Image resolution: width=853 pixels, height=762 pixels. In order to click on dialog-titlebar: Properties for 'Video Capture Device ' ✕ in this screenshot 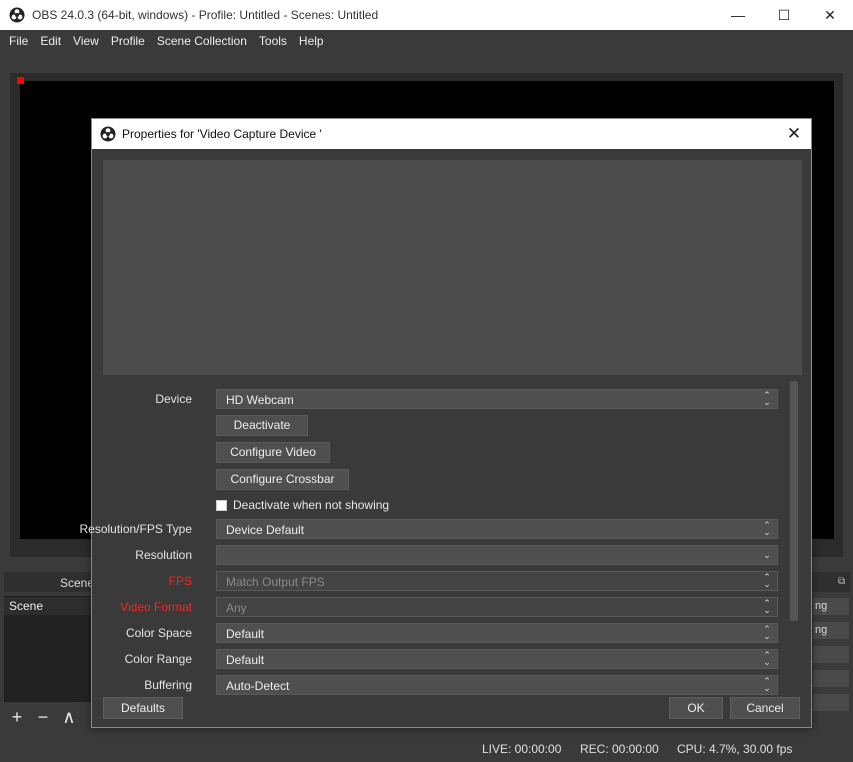, I will do `click(451, 134)`.